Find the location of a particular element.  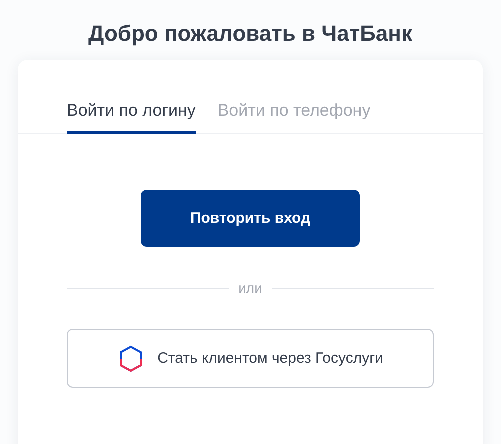

separator-text: или is located at coordinates (250, 288).